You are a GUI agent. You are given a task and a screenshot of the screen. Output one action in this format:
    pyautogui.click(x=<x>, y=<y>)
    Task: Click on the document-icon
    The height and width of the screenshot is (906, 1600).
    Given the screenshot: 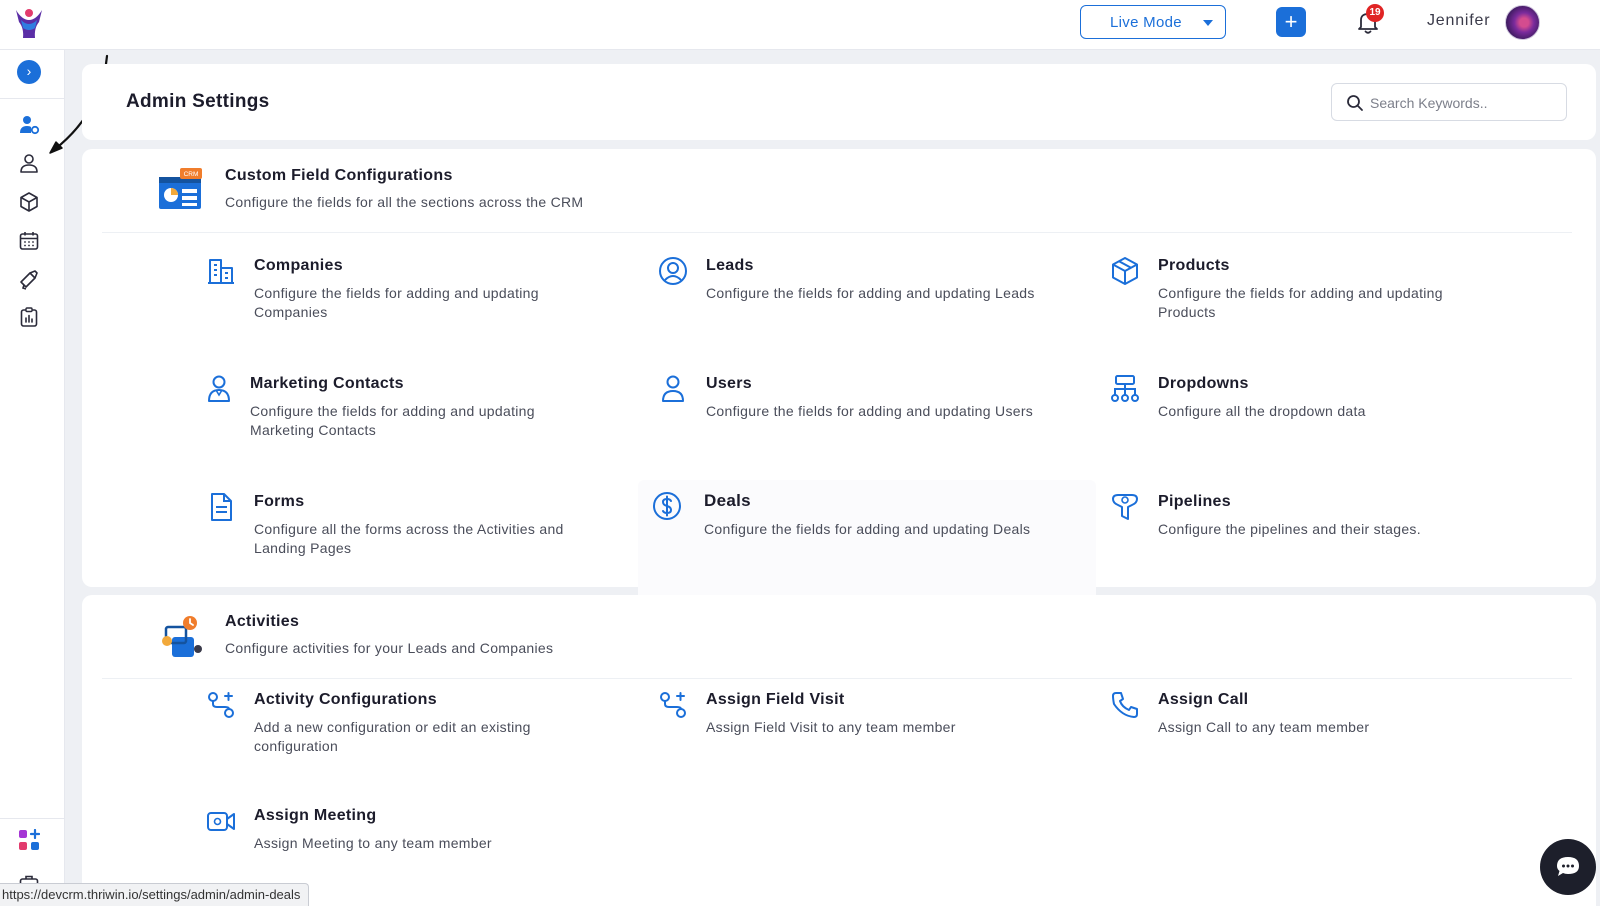 What is the action you would take?
    pyautogui.click(x=221, y=507)
    